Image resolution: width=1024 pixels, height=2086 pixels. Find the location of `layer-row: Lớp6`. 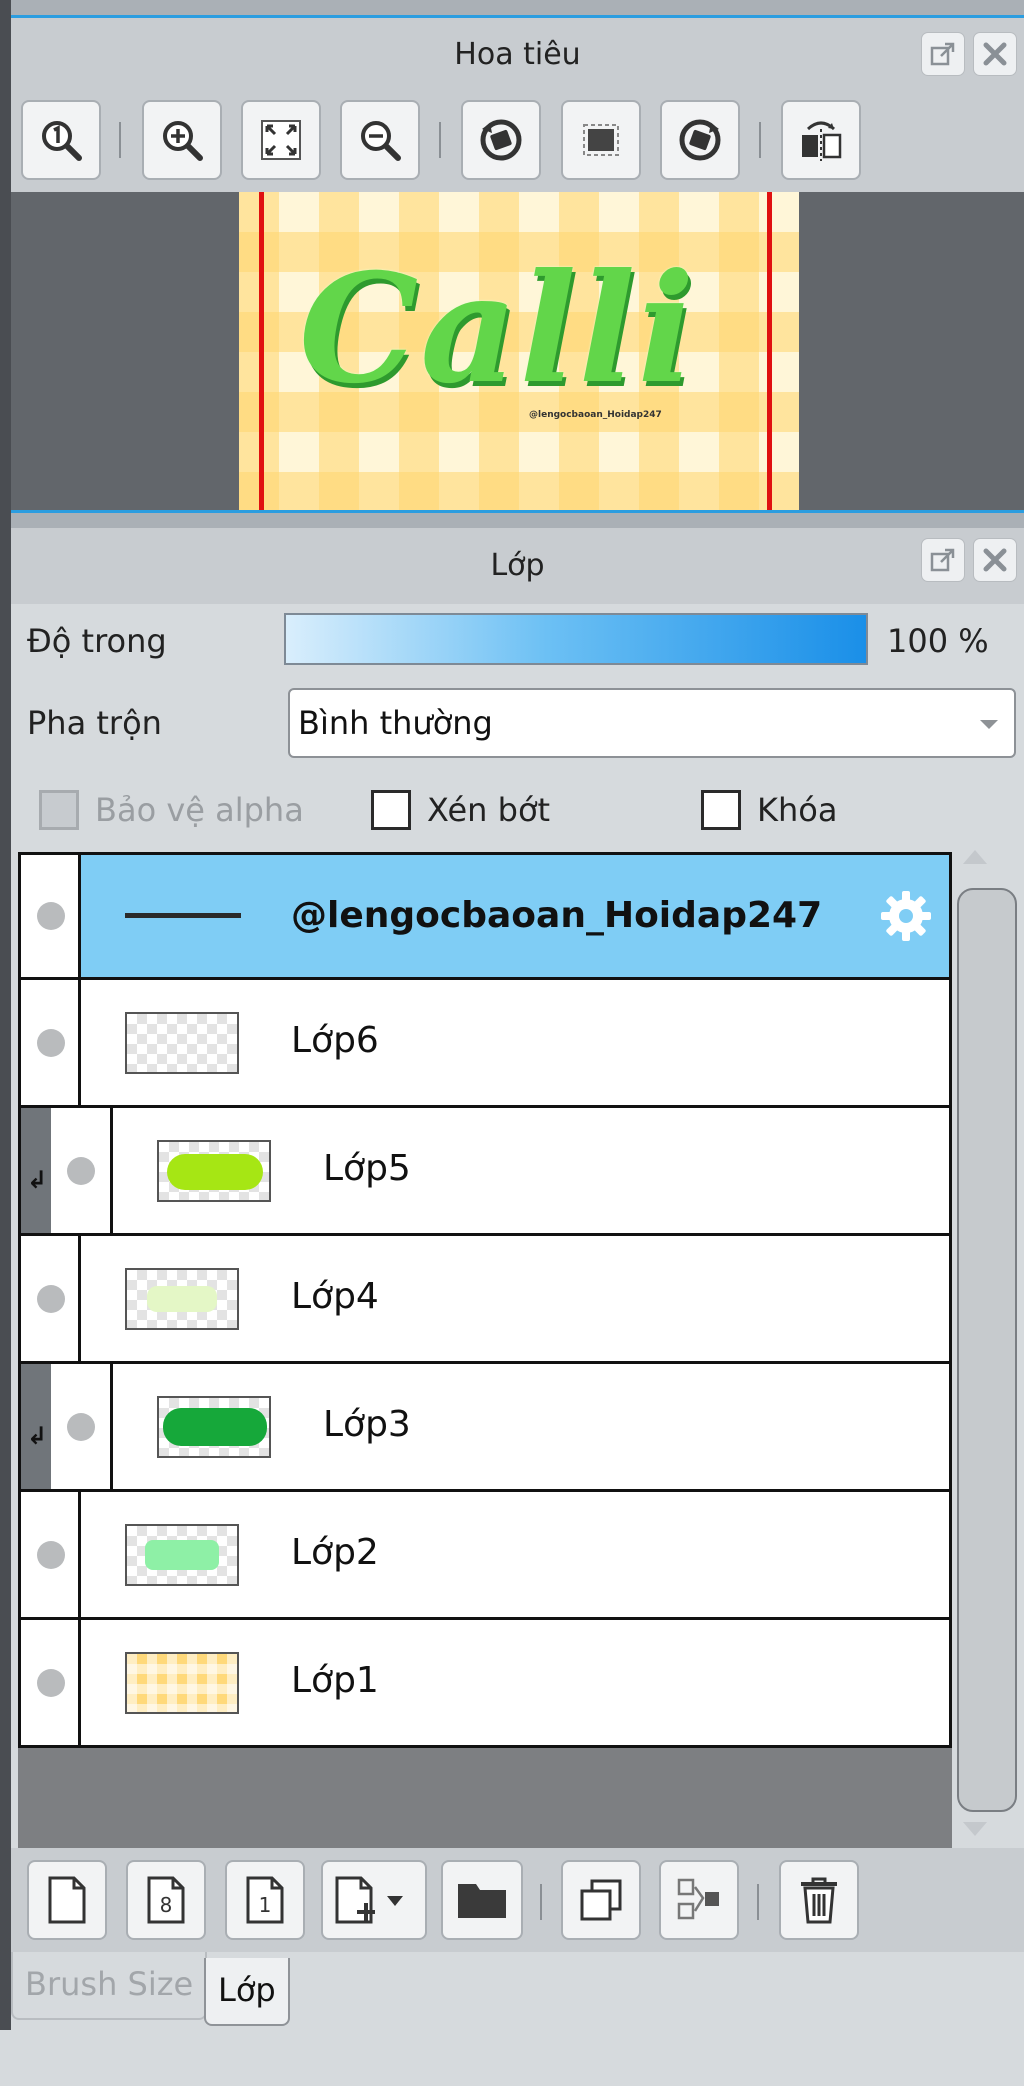

layer-row: Lớp6 is located at coordinates (485, 1044).